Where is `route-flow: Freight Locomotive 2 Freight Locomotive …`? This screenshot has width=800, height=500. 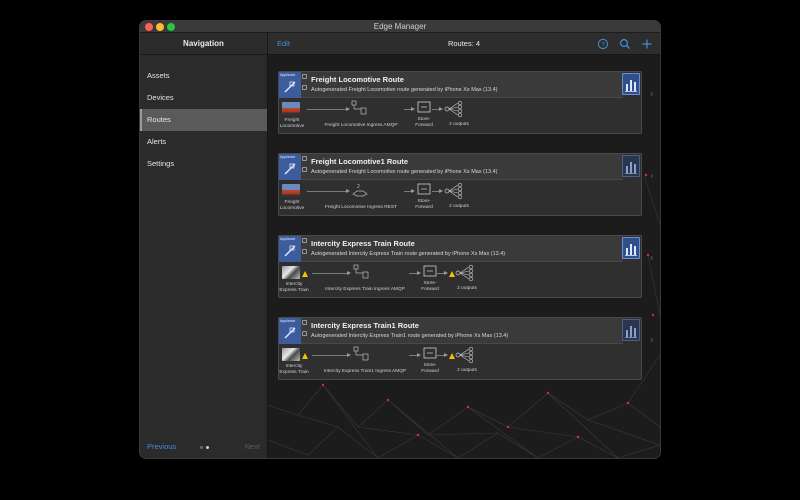
route-flow: Freight Locomotive 2 Freight Locomotive … is located at coordinates (461, 199).